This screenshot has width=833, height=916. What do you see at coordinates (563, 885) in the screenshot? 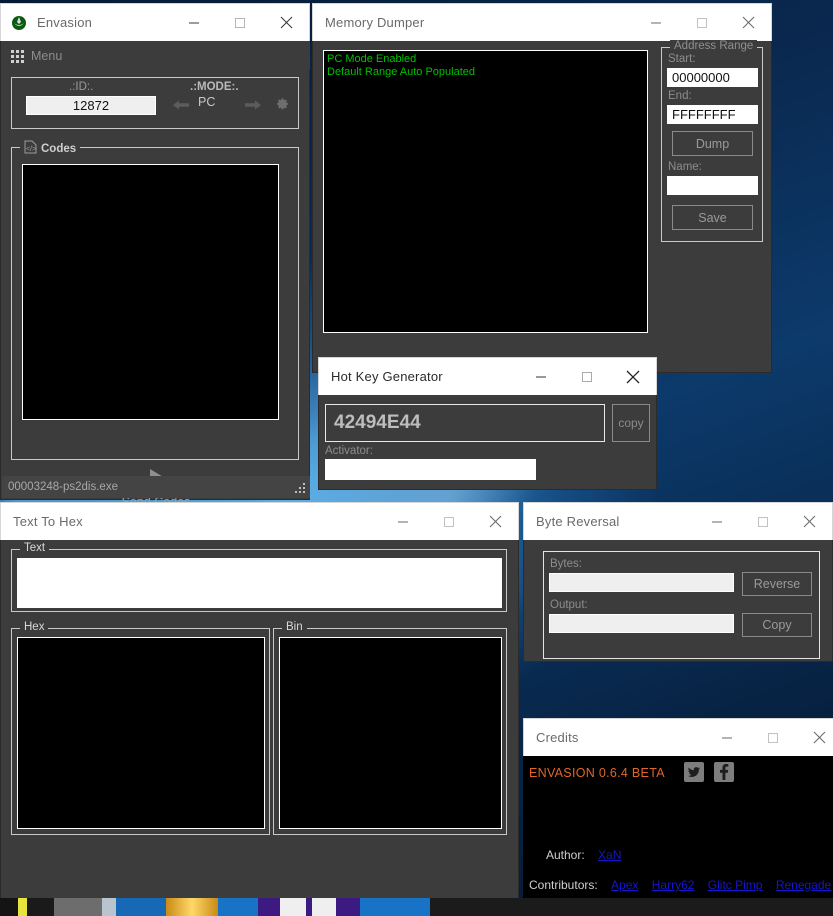
I see `contributors-label: Contributors:` at bounding box center [563, 885].